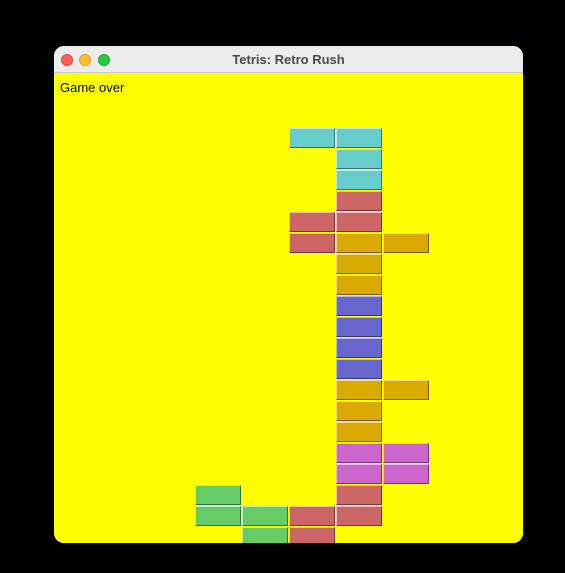 The image size is (565, 573). I want to click on title-bar: Tetris: Retro Rush, so click(288, 59).